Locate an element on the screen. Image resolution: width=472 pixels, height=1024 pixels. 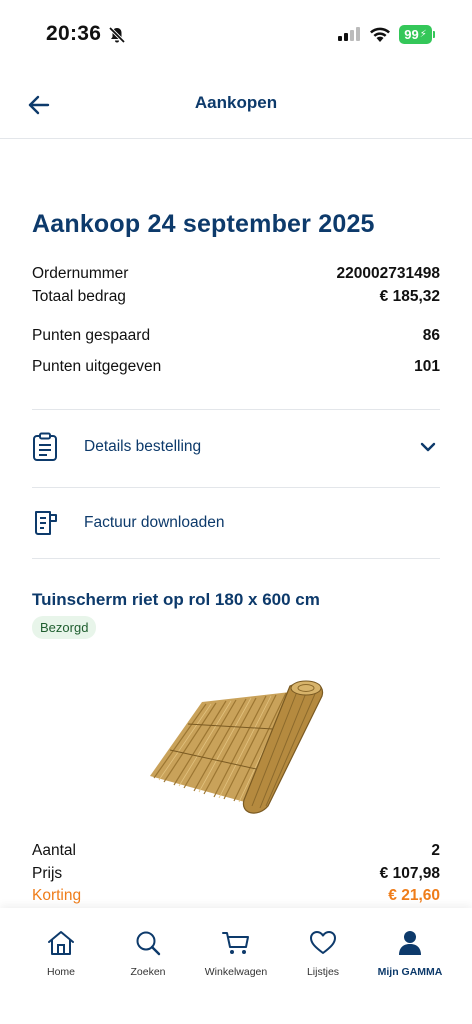
row-value: 220002731498 is located at coordinates (388, 273).